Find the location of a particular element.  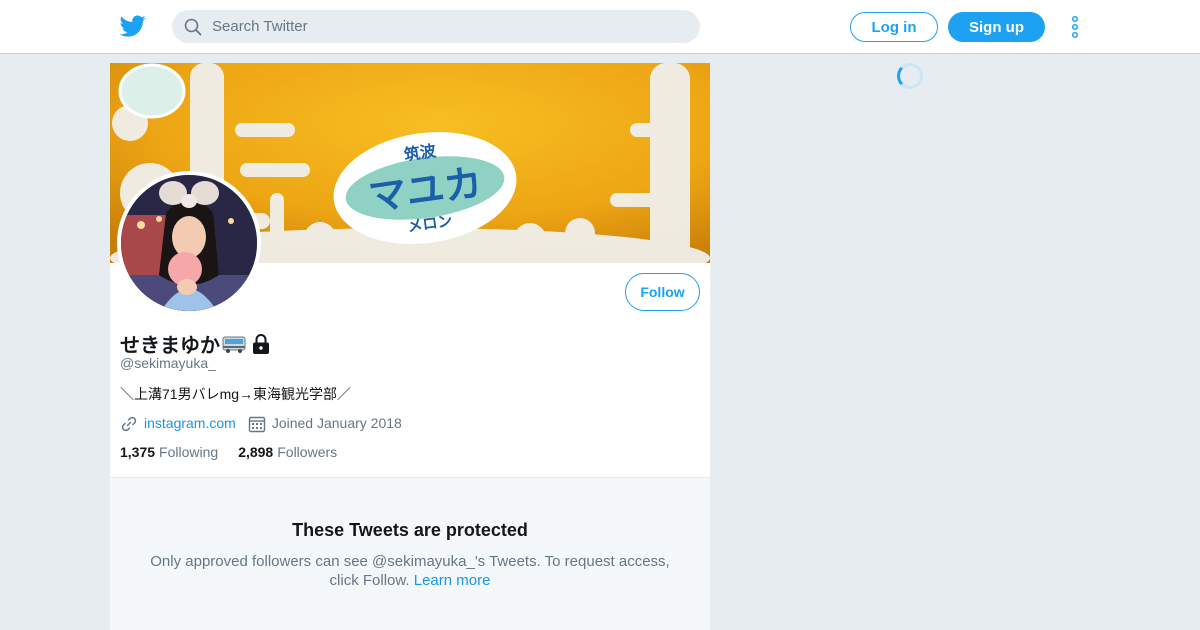

website-link: instagram.com is located at coordinates (190, 423).